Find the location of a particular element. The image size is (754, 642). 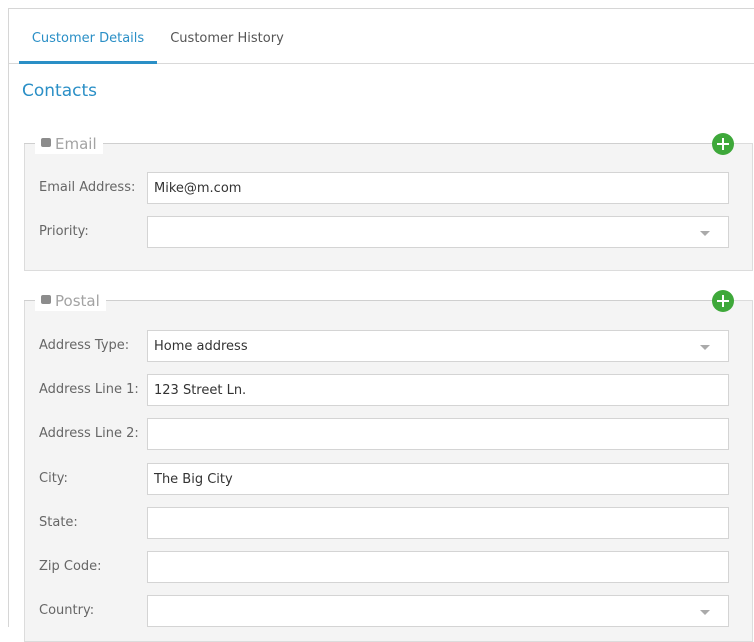

state-label: State: is located at coordinates (58, 522).